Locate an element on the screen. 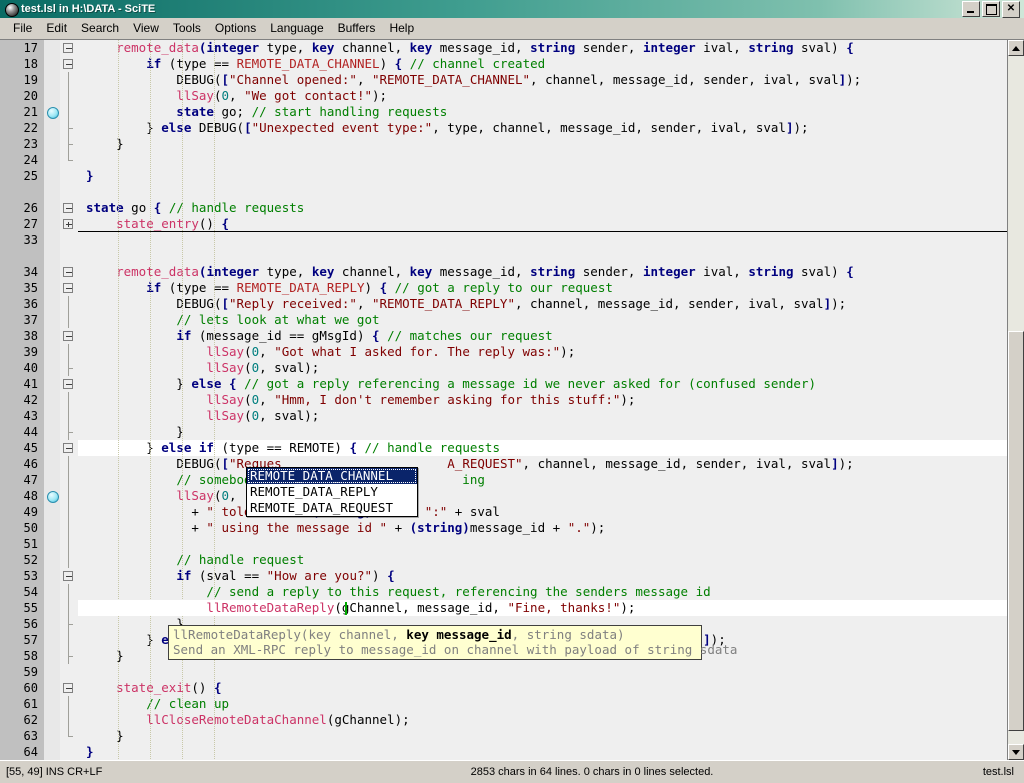 This screenshot has width=1024, height=783. code-line: llSay(0, sval); is located at coordinates (542, 416).